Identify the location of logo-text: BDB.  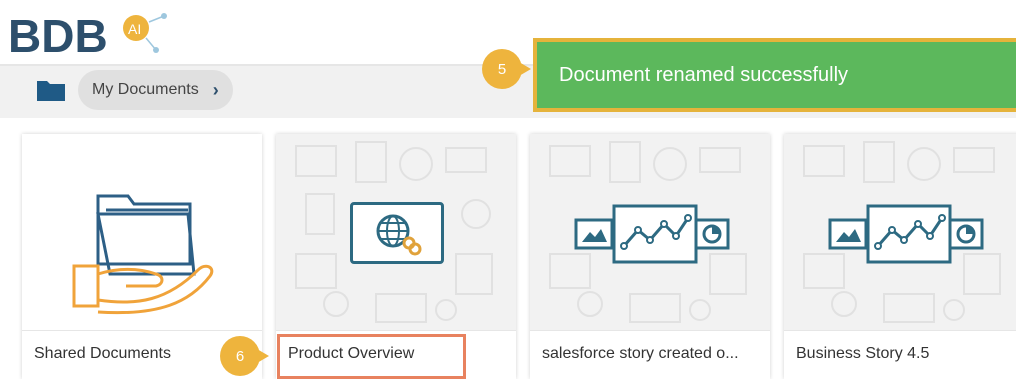
(58, 36).